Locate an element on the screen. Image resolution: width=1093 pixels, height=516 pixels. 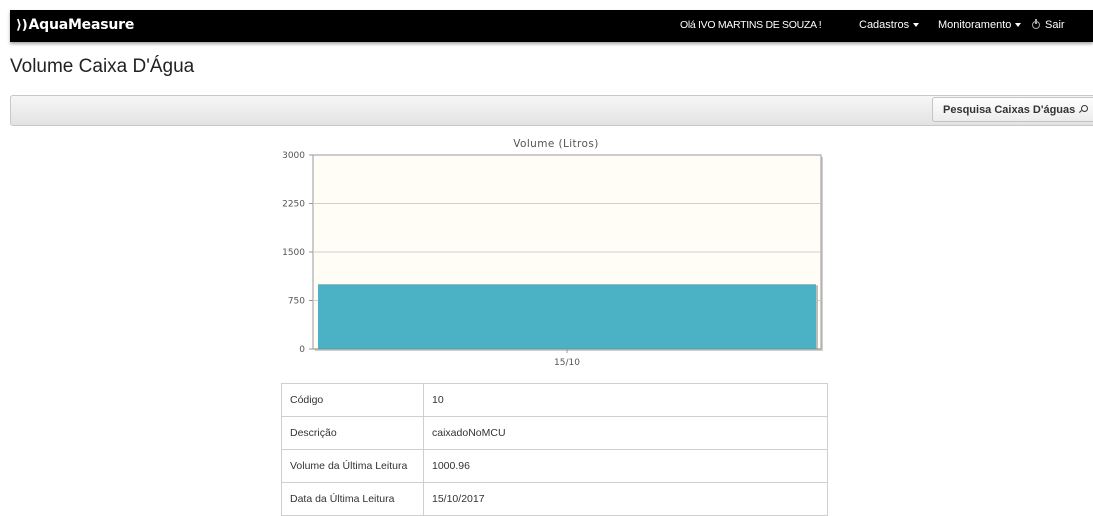
row-label: Data da Última Leitura is located at coordinates (352, 499).